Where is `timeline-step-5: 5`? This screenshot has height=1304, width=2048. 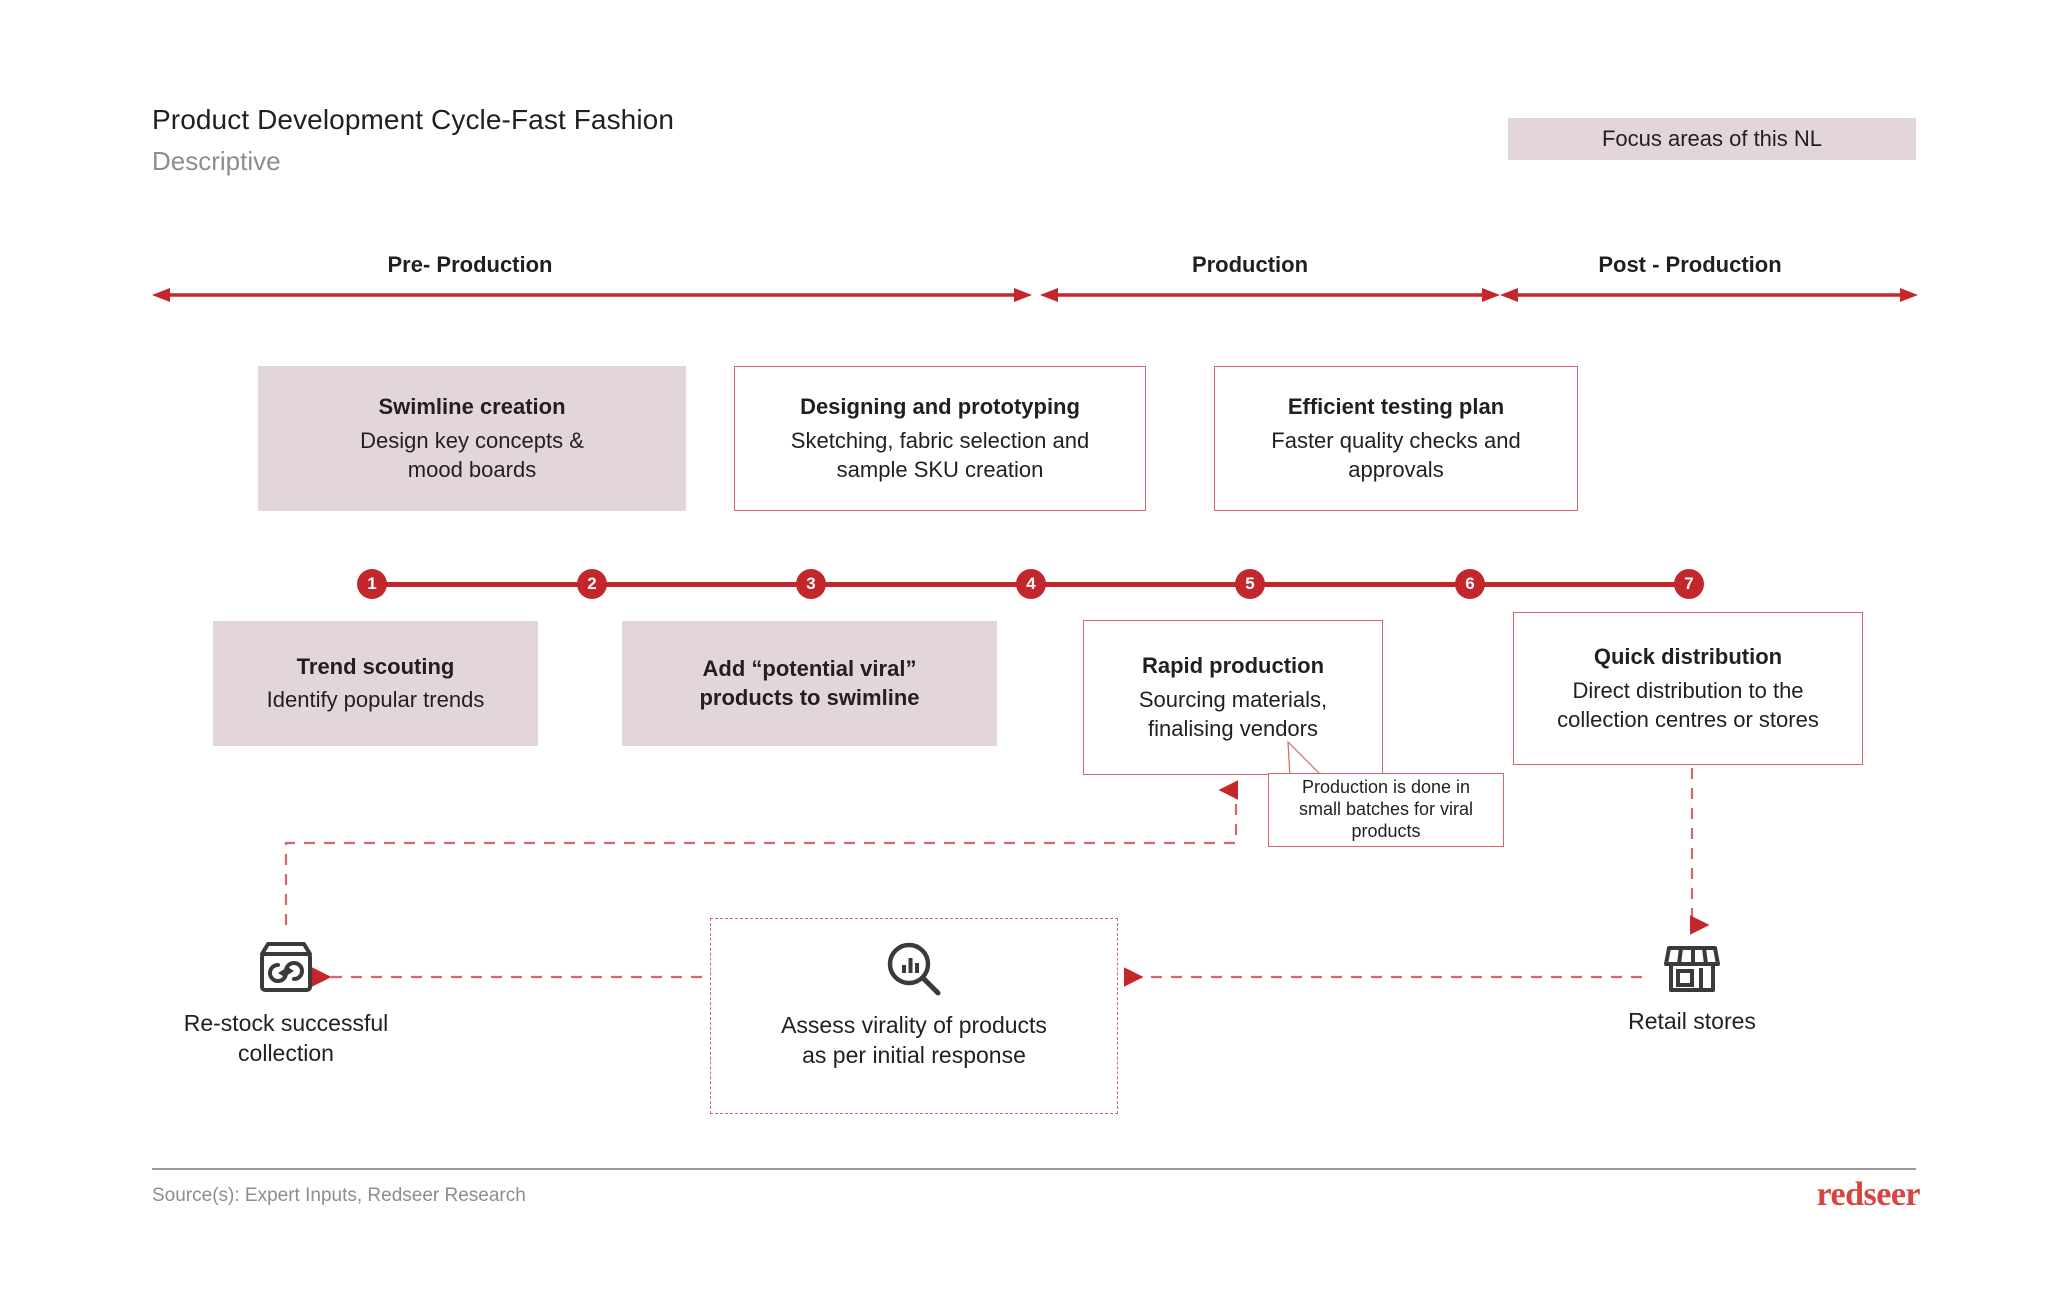 timeline-step-5: 5 is located at coordinates (1250, 584).